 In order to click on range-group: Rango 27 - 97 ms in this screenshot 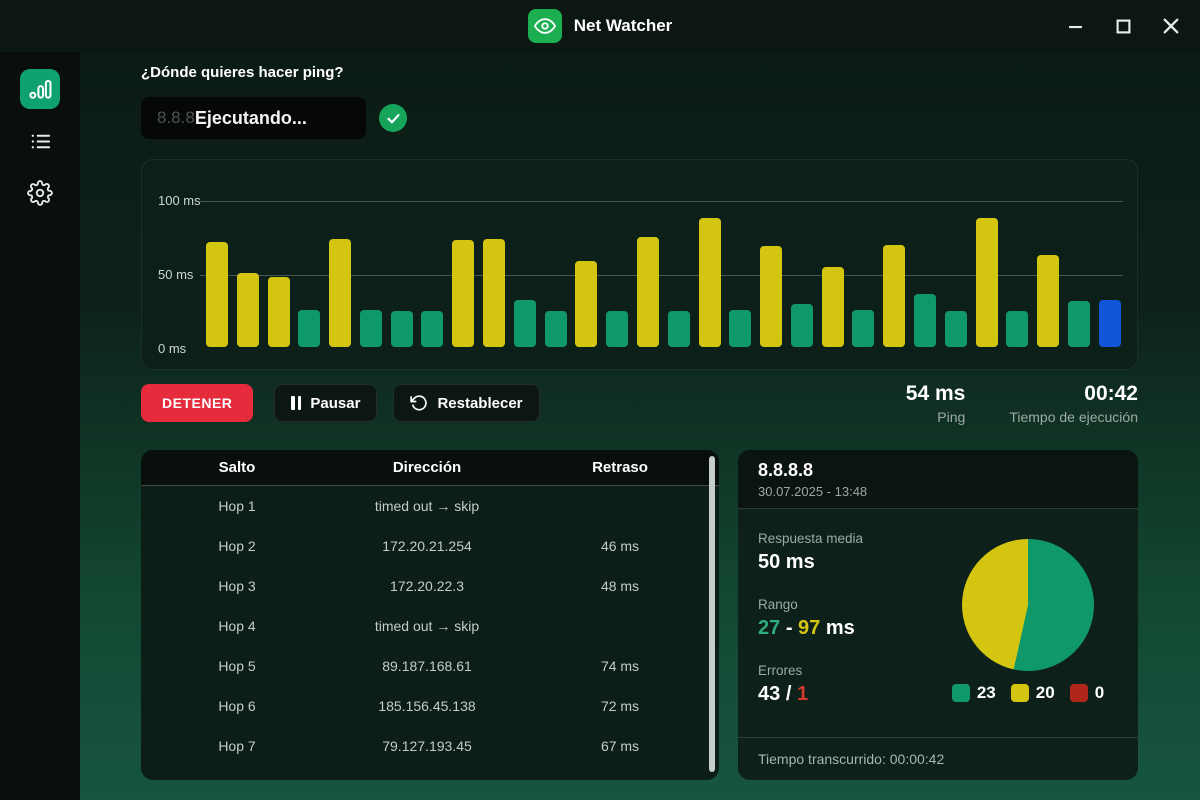, I will do `click(848, 618)`.